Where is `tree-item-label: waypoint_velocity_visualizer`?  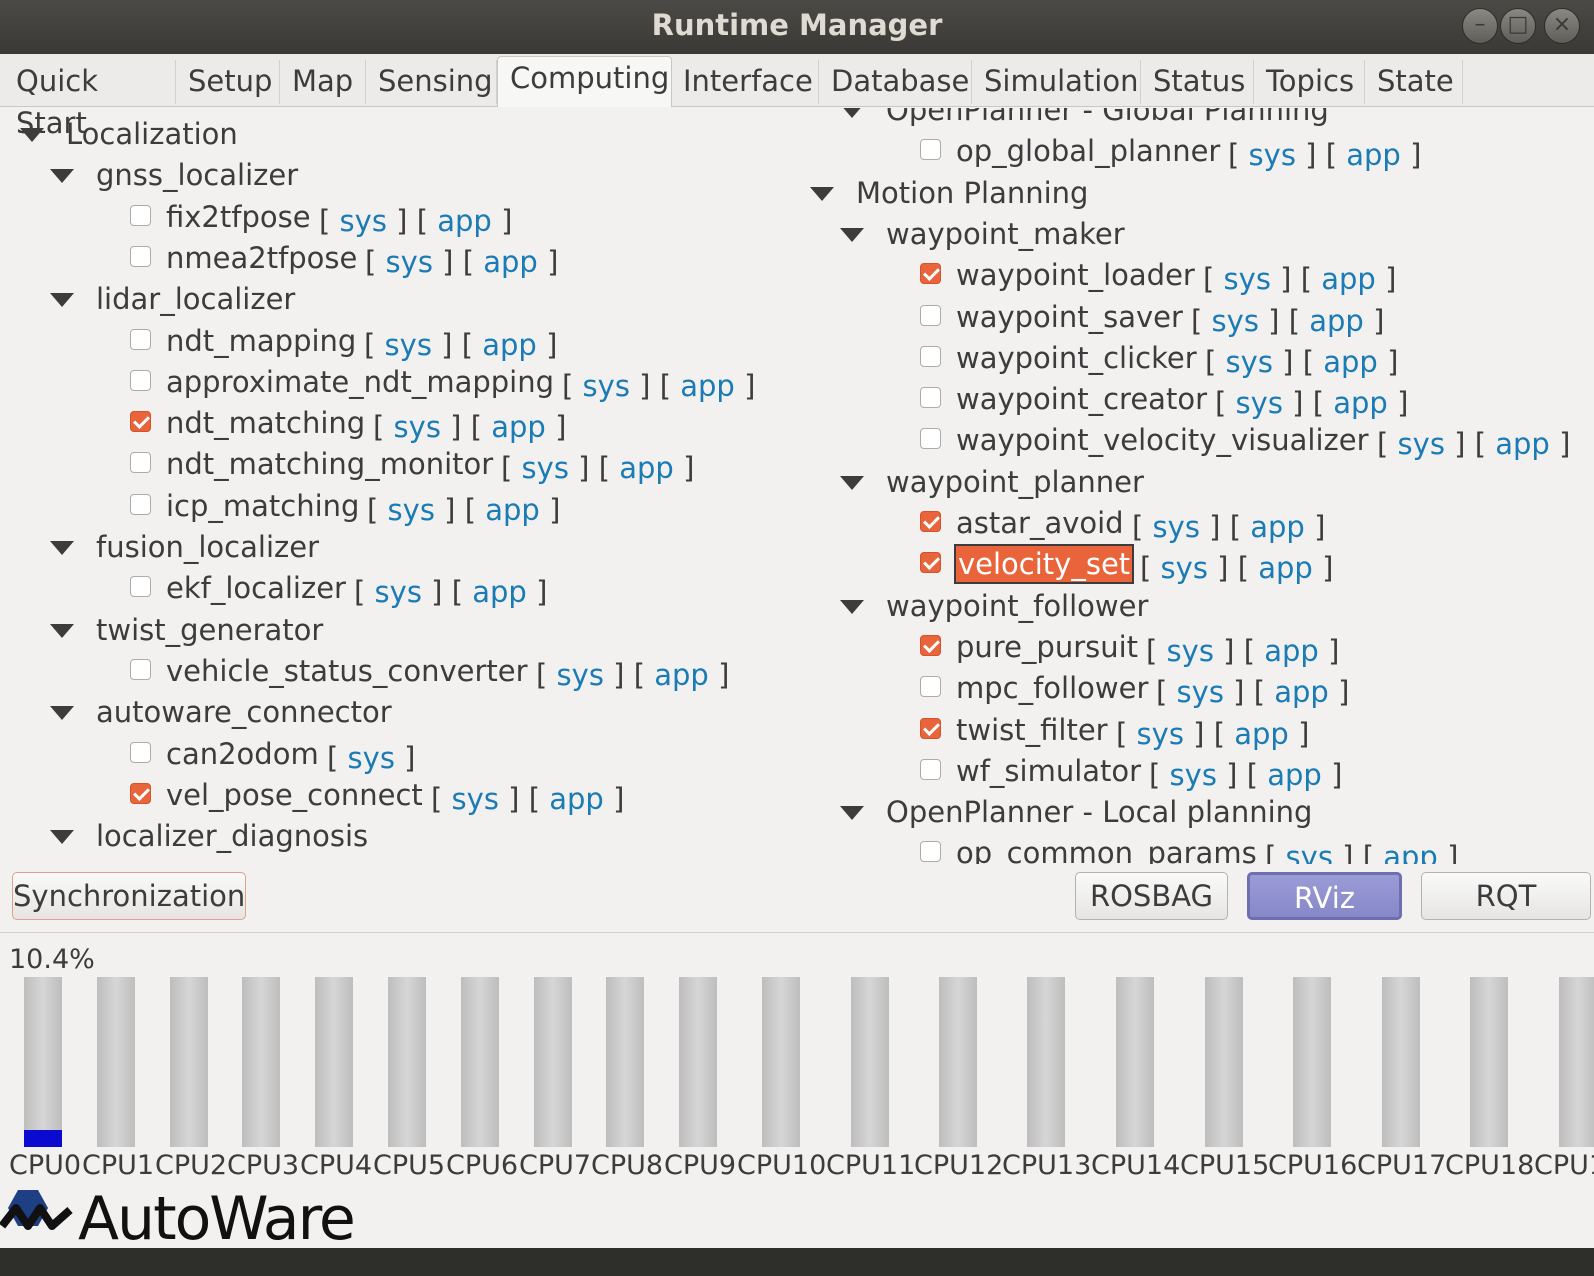
tree-item-label: waypoint_velocity_visualizer is located at coordinates (1162, 440).